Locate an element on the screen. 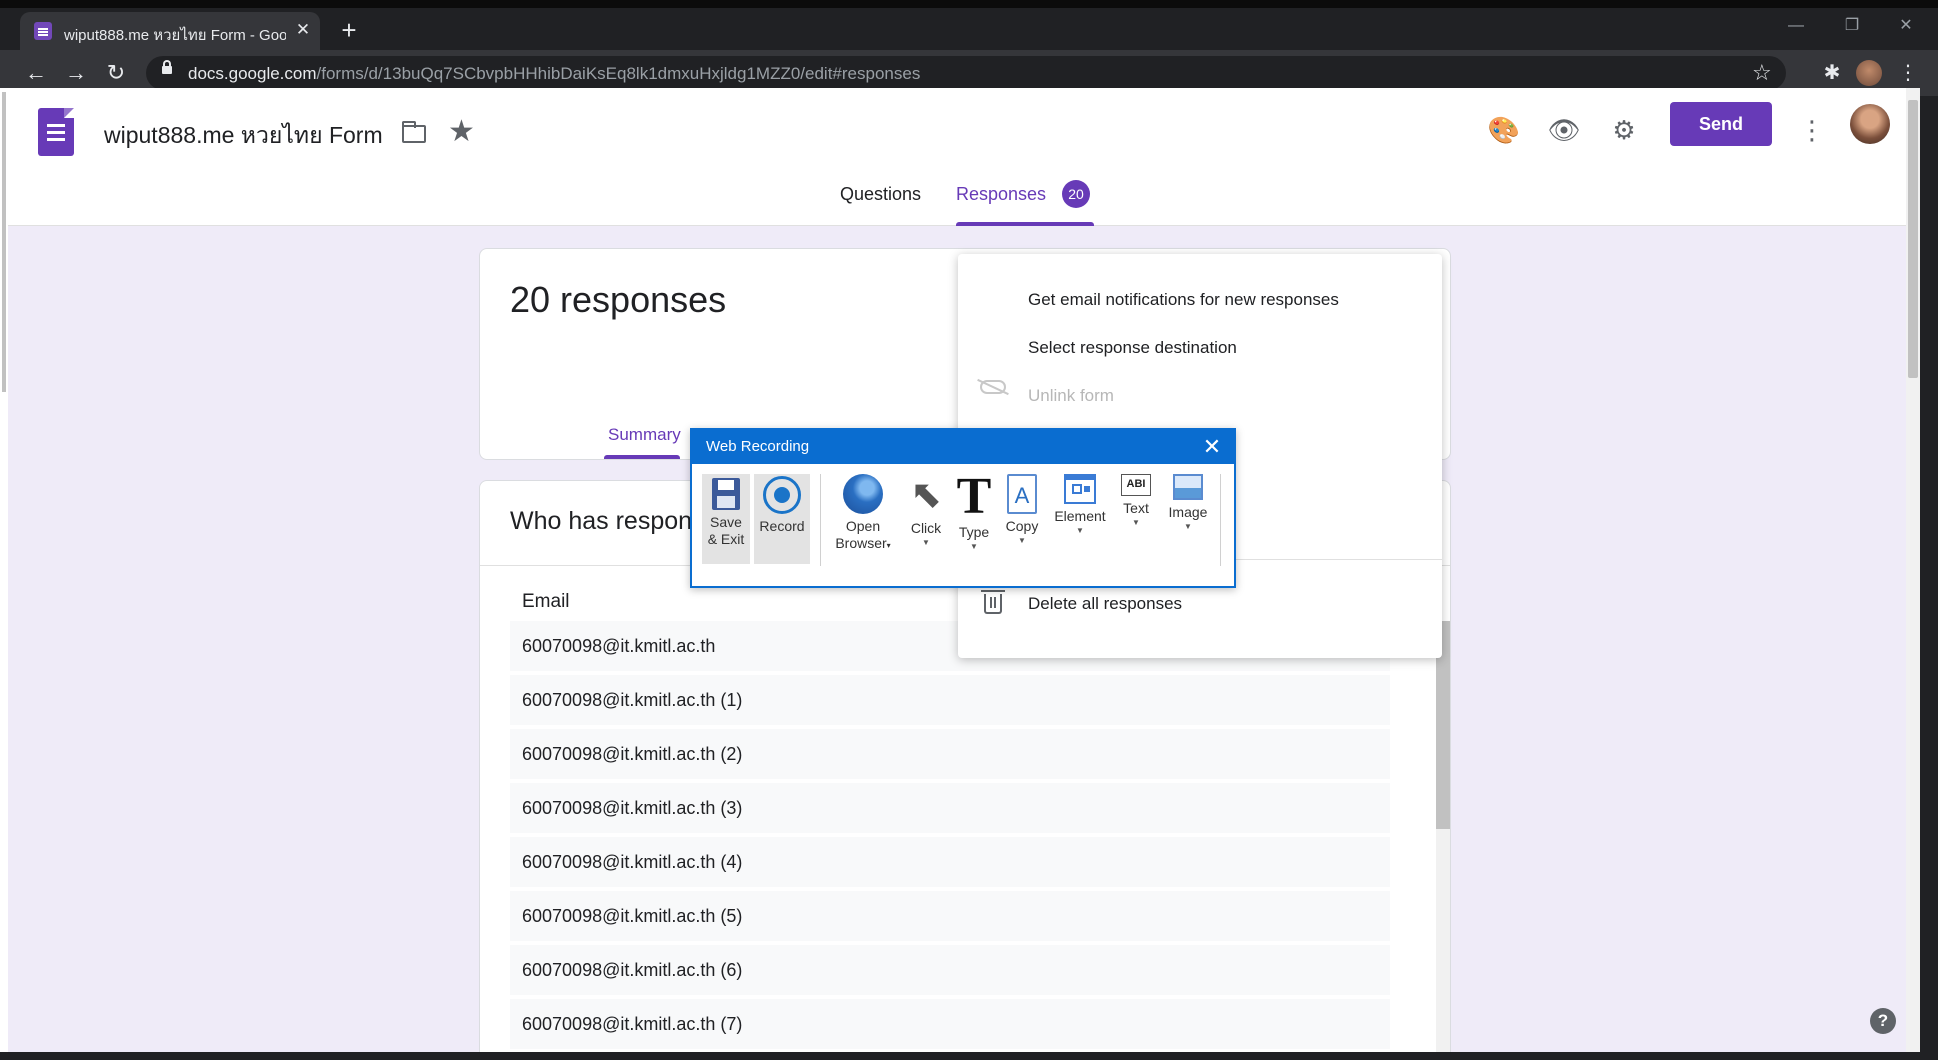 This screenshot has width=1938, height=1060. browser-tab: wiput888.me หวยไทย Form - Goo ✕ is located at coordinates (170, 31).